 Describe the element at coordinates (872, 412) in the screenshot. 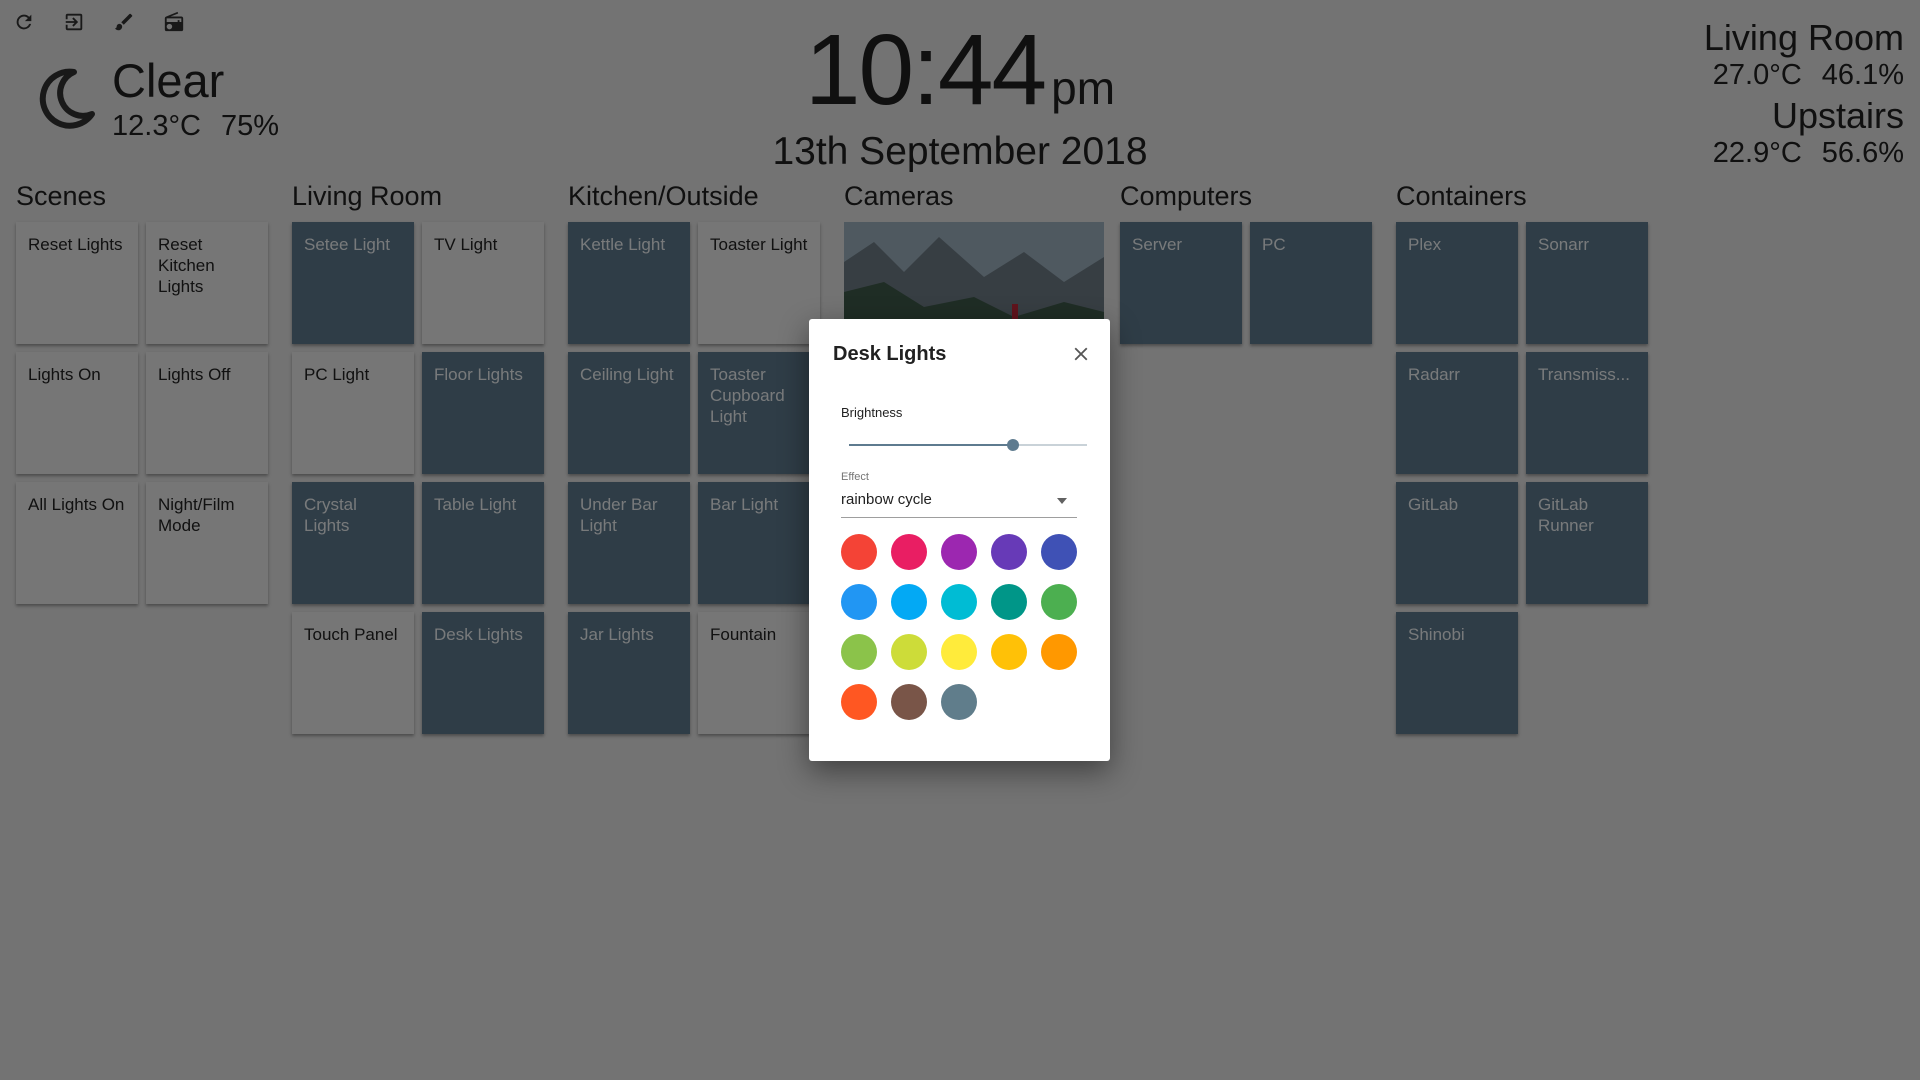

I see `brightness-label: Brightness` at that location.